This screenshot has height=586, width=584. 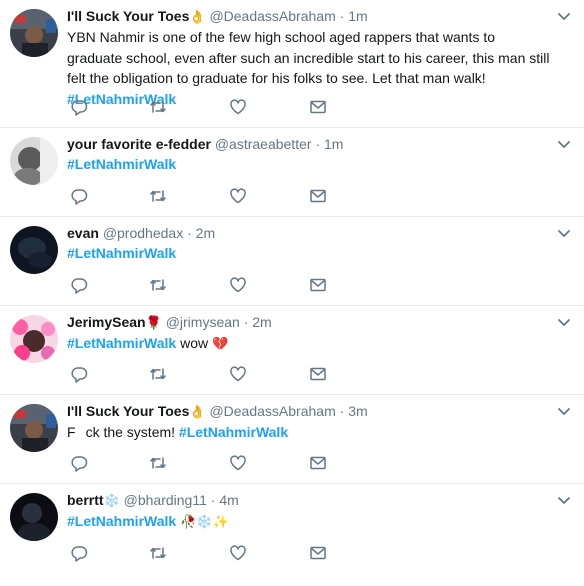 I want to click on display-name: berrtt, so click(x=85, y=500).